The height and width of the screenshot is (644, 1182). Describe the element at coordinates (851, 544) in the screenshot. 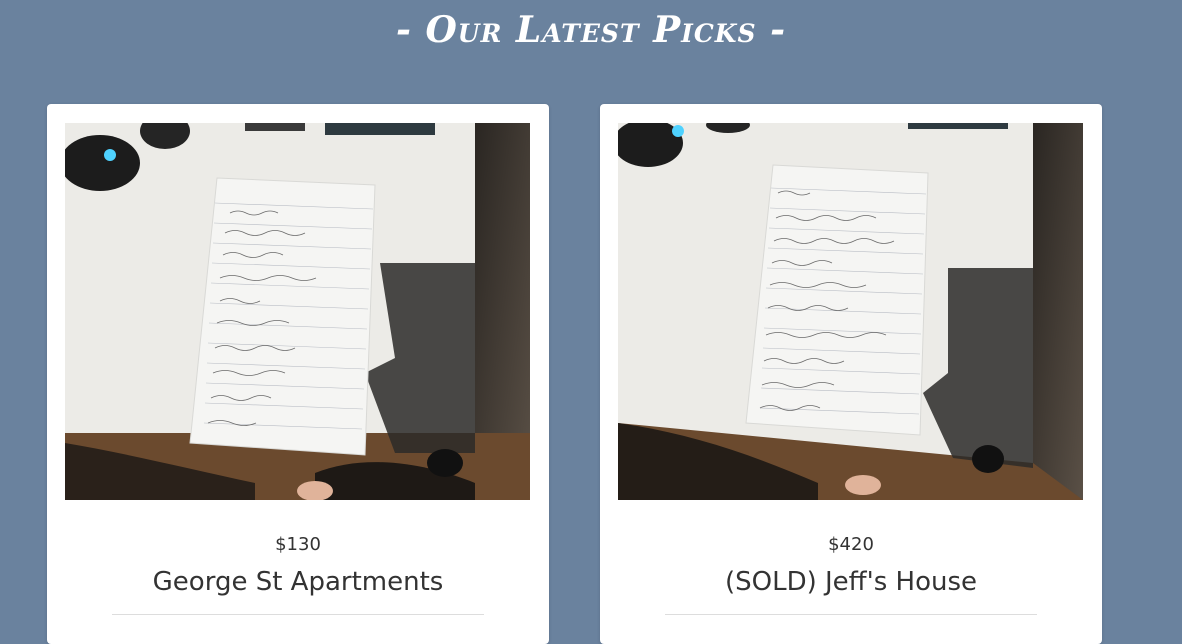

I see `listing-price: $420` at that location.